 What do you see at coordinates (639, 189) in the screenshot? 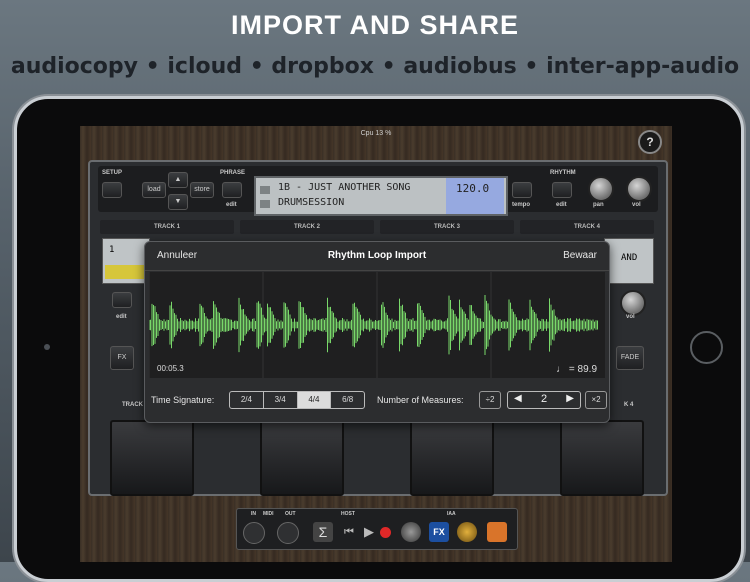
I see `volume-knob` at bounding box center [639, 189].